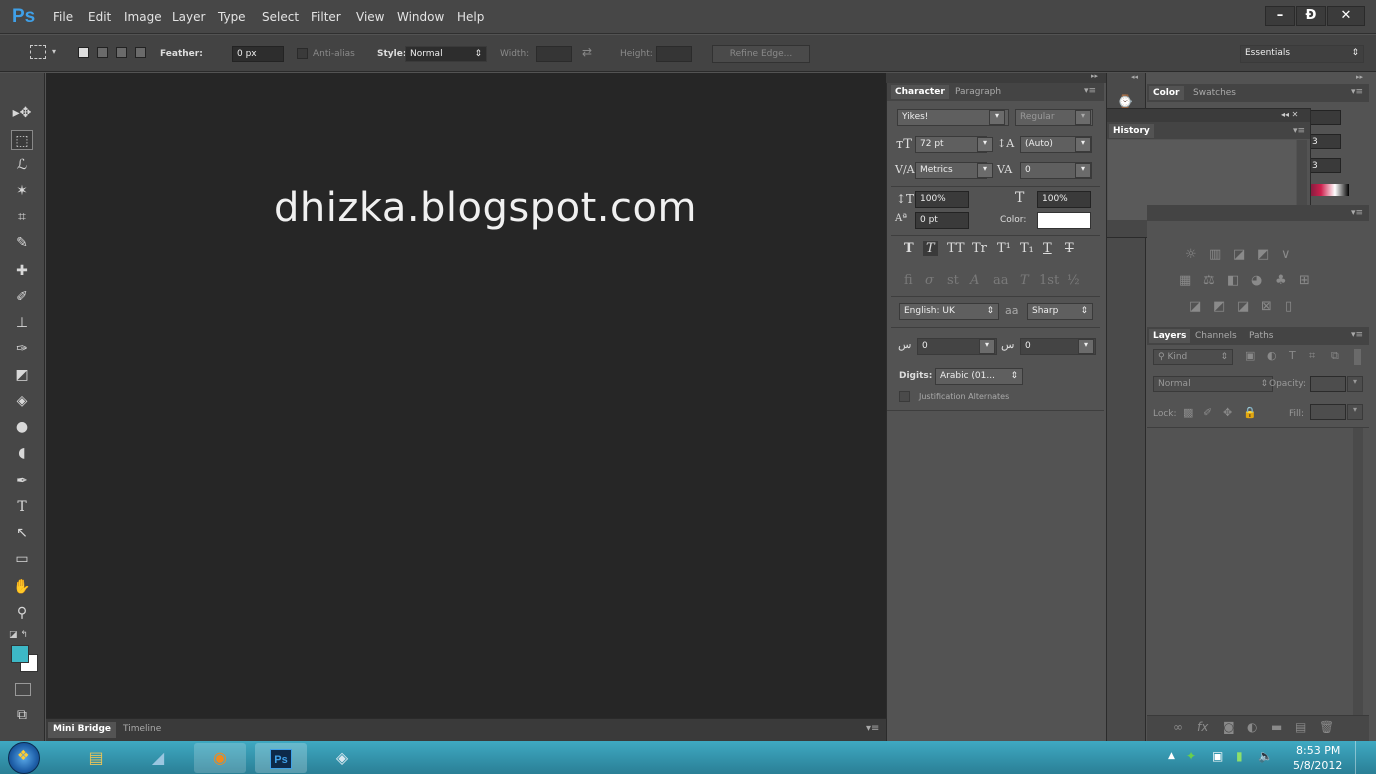  Describe the element at coordinates (1239, 254) in the screenshot. I see `curves-icon: ◪` at that location.